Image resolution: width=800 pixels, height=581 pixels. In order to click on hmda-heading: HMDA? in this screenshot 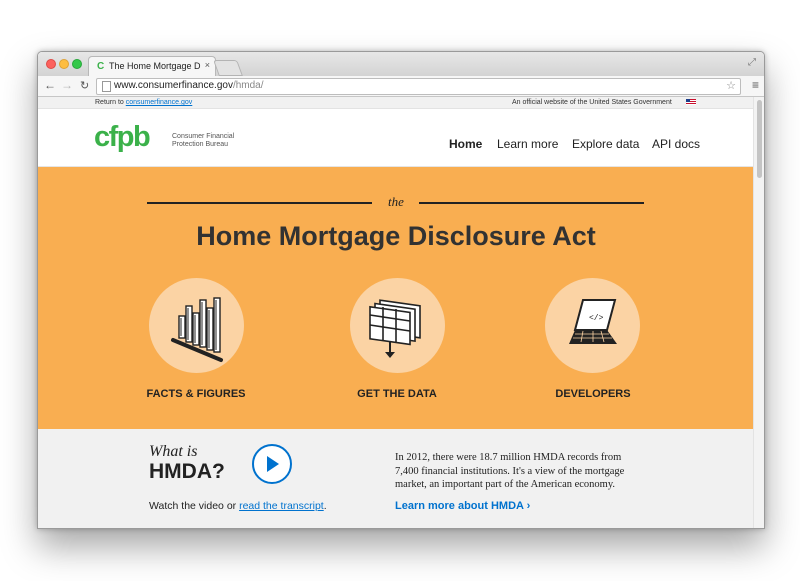, I will do `click(187, 471)`.